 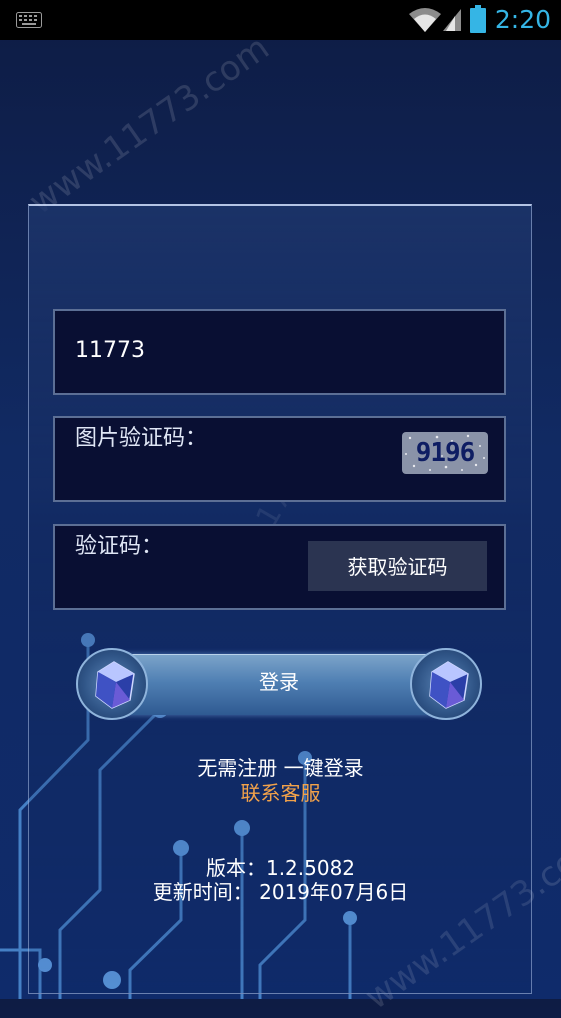 I want to click on wifi-icon, so click(x=425, y=20).